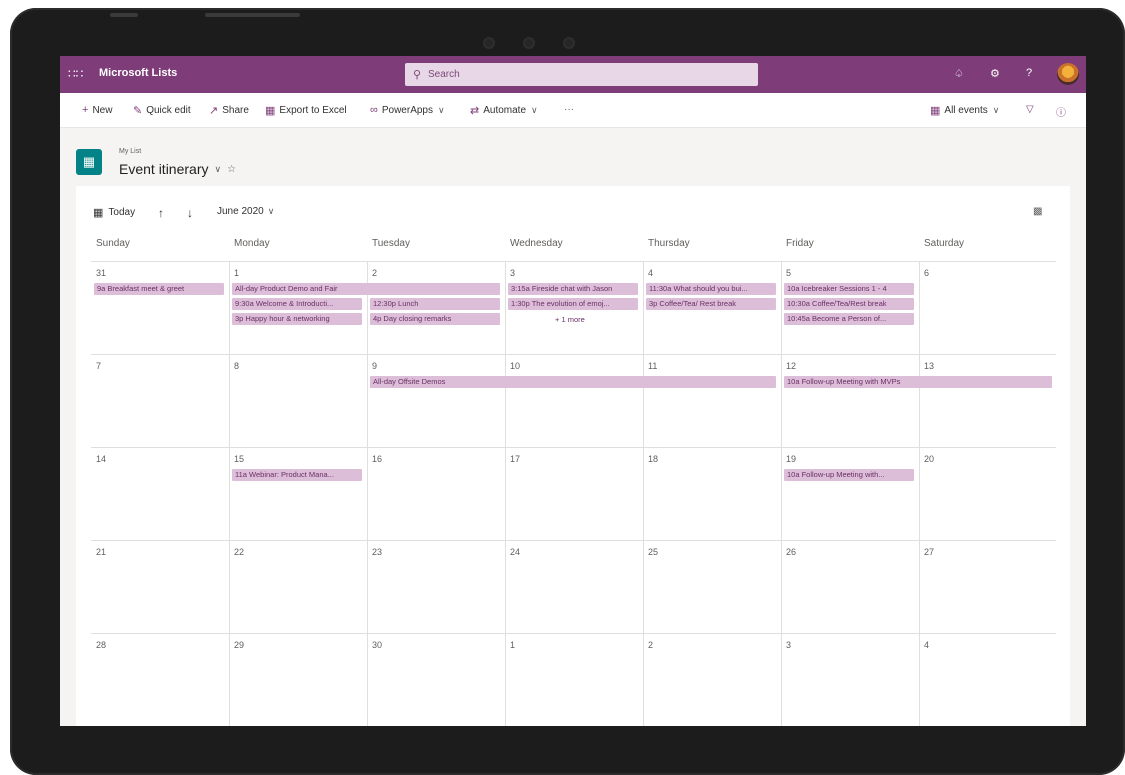 The height and width of the screenshot is (775, 1125). Describe the element at coordinates (791, 366) in the screenshot. I see `day-number: 12` at that location.